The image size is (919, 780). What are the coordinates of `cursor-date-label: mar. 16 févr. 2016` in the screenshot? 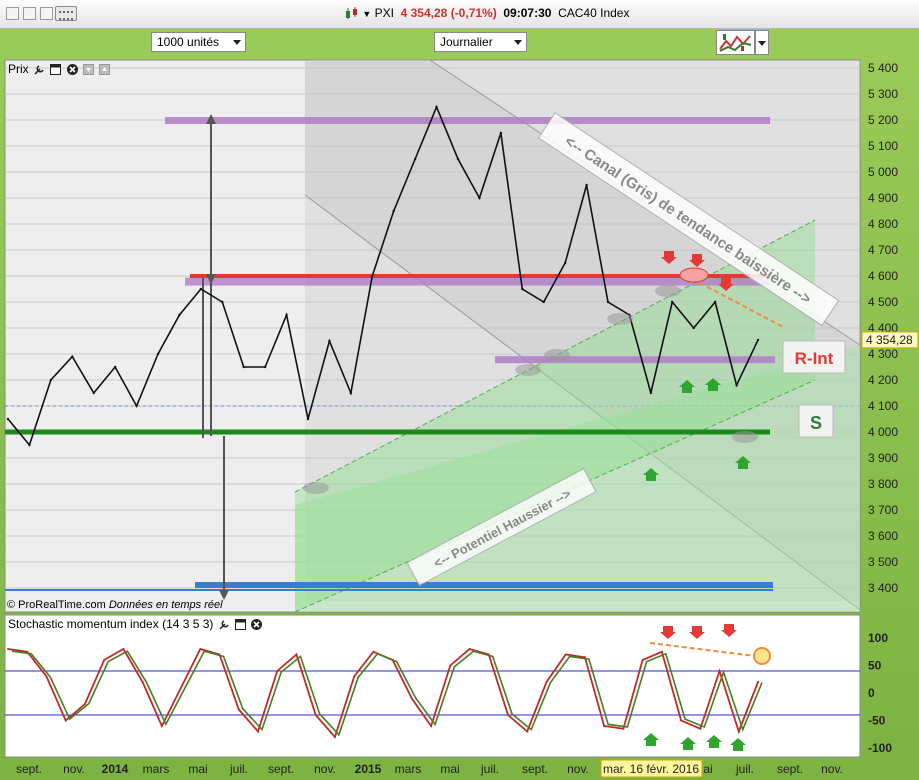 It's located at (651, 769).